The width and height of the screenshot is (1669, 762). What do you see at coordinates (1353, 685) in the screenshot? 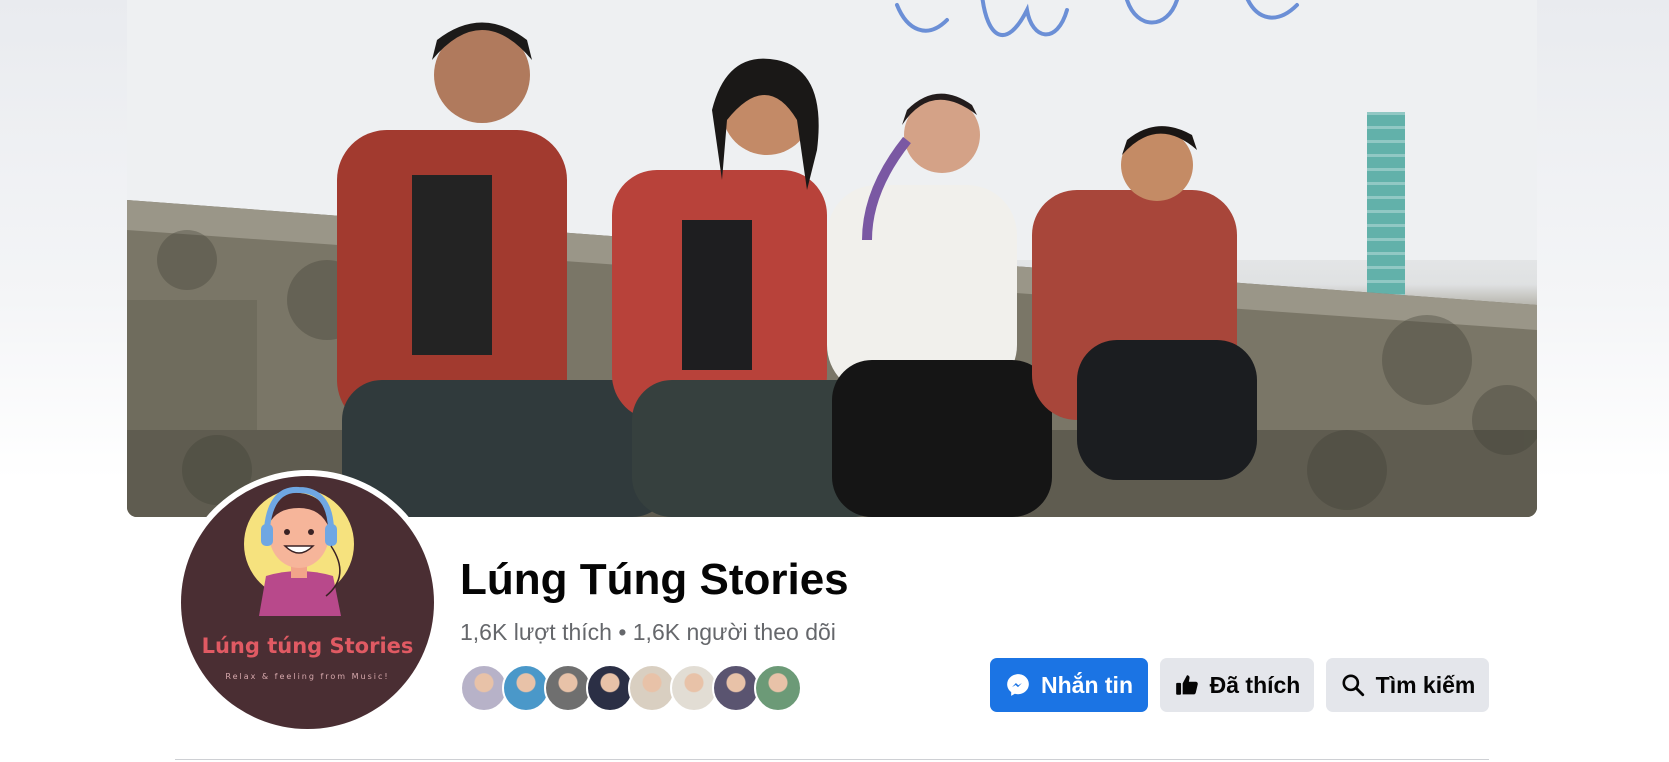
I see `search-icon` at bounding box center [1353, 685].